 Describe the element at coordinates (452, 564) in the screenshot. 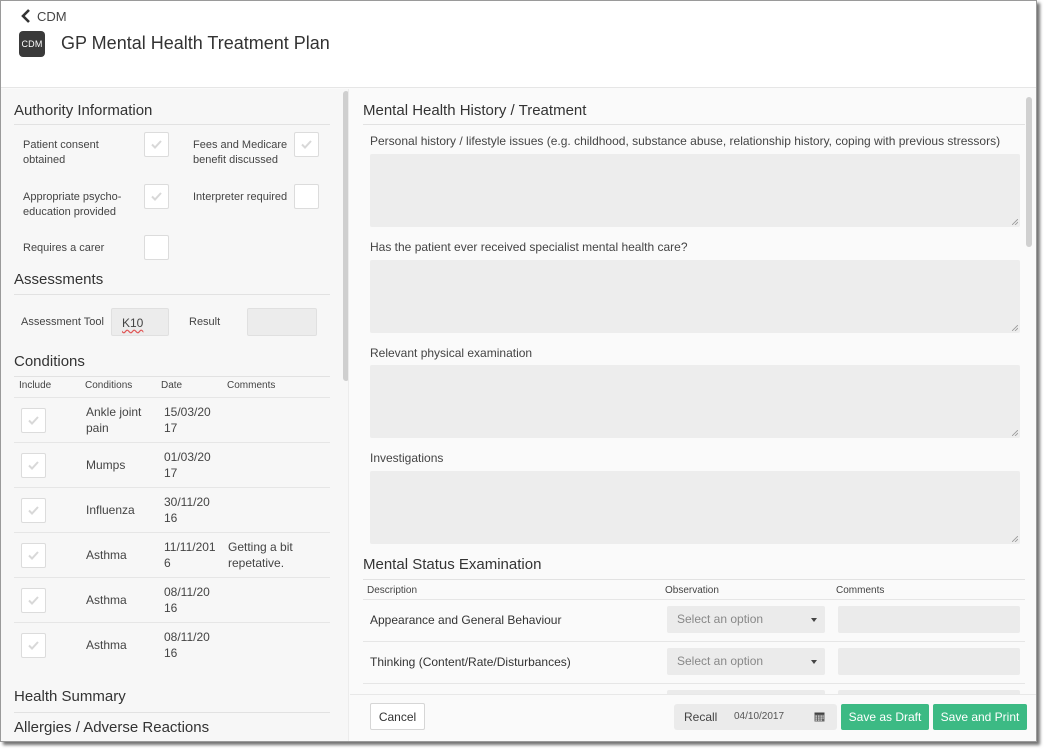

I see `mse-section-title: Mental Status Examination` at that location.